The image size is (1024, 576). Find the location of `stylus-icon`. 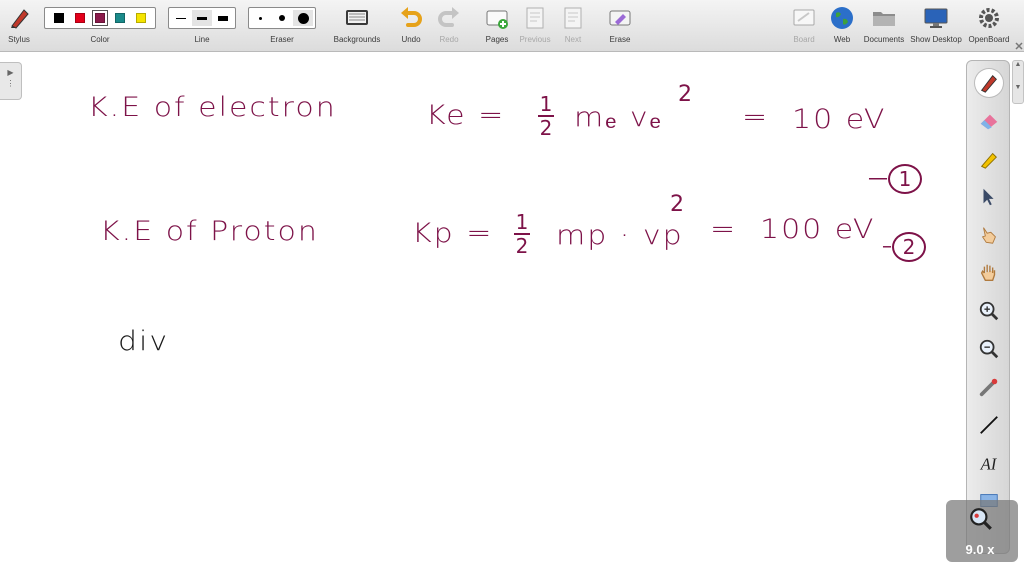

stylus-icon is located at coordinates (20, 19).